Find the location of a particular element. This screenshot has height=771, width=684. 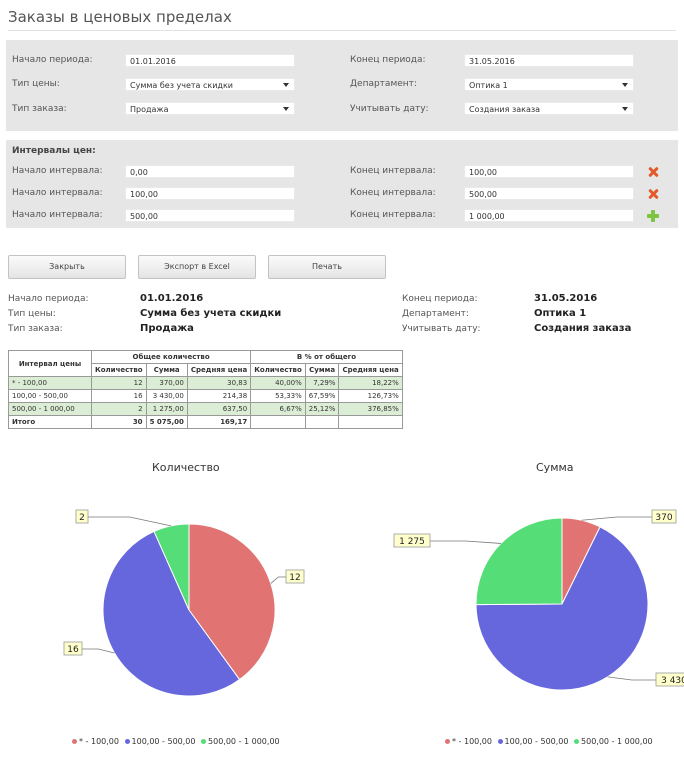

pie-data-label: 2 is located at coordinates (82, 518).